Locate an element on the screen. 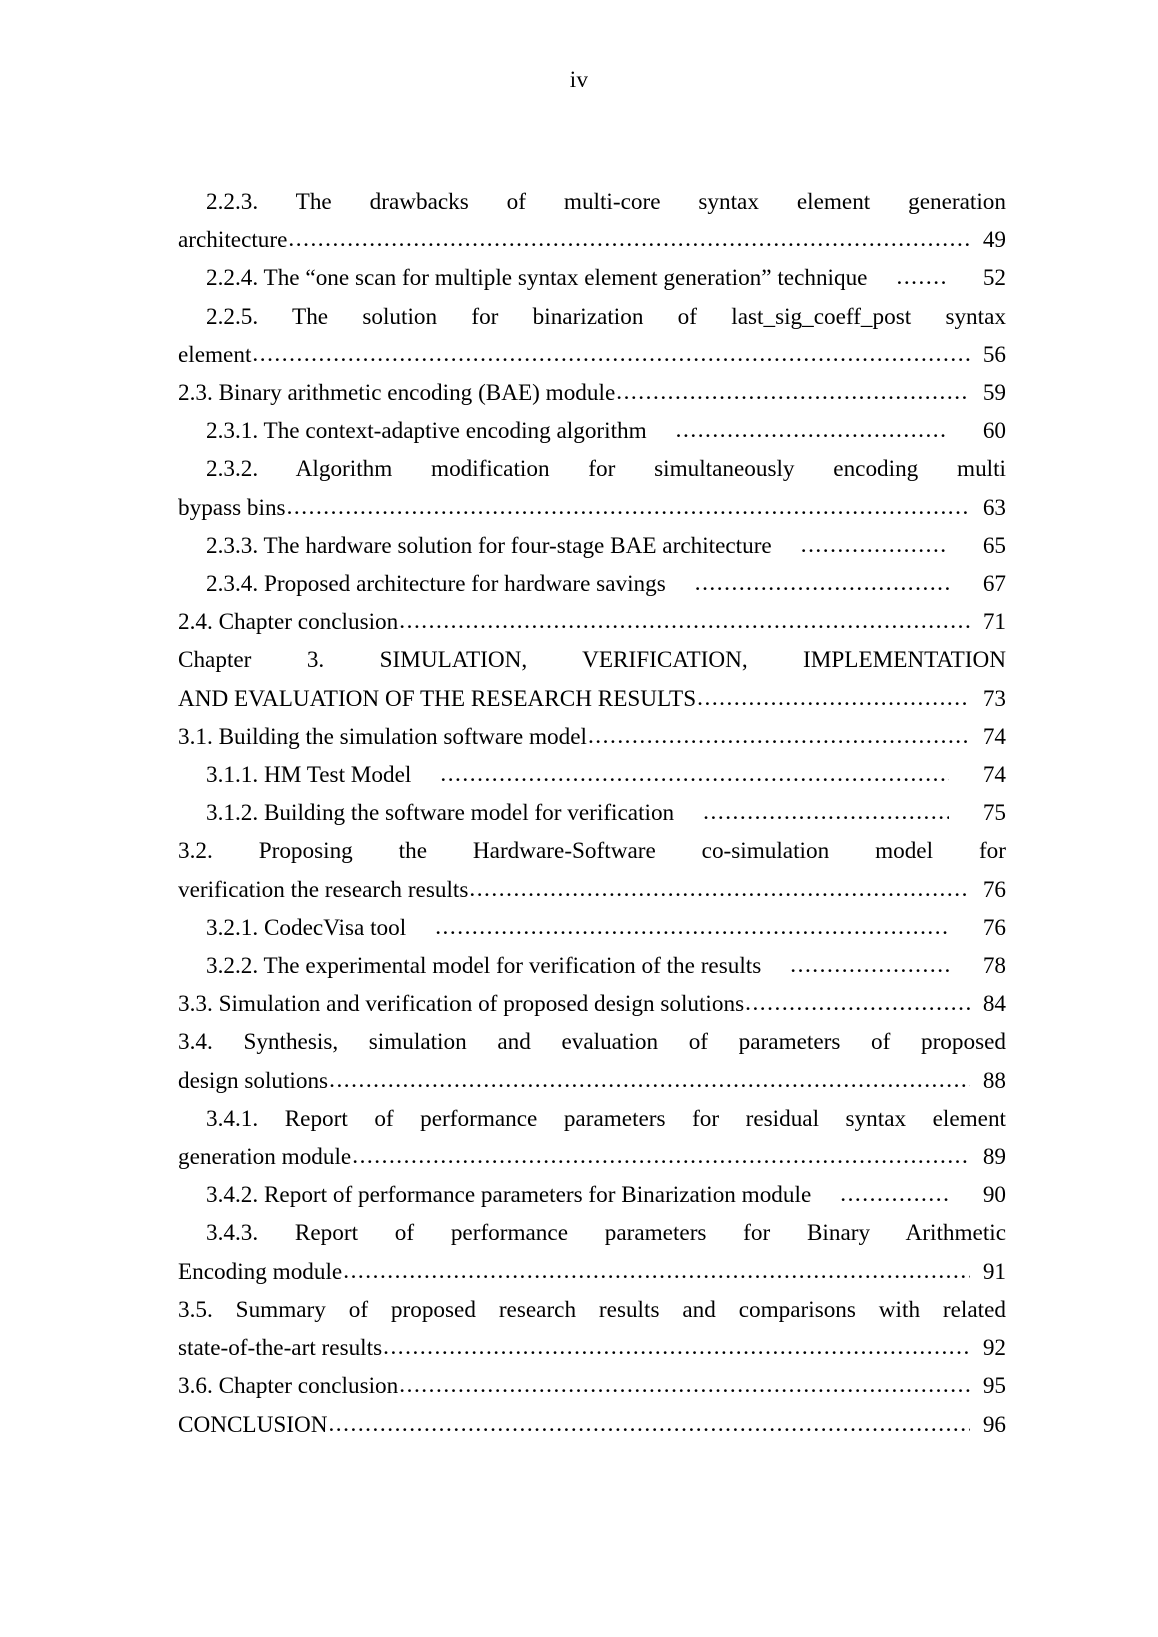  toc-entry-number: 3.2. is located at coordinates (218, 851).